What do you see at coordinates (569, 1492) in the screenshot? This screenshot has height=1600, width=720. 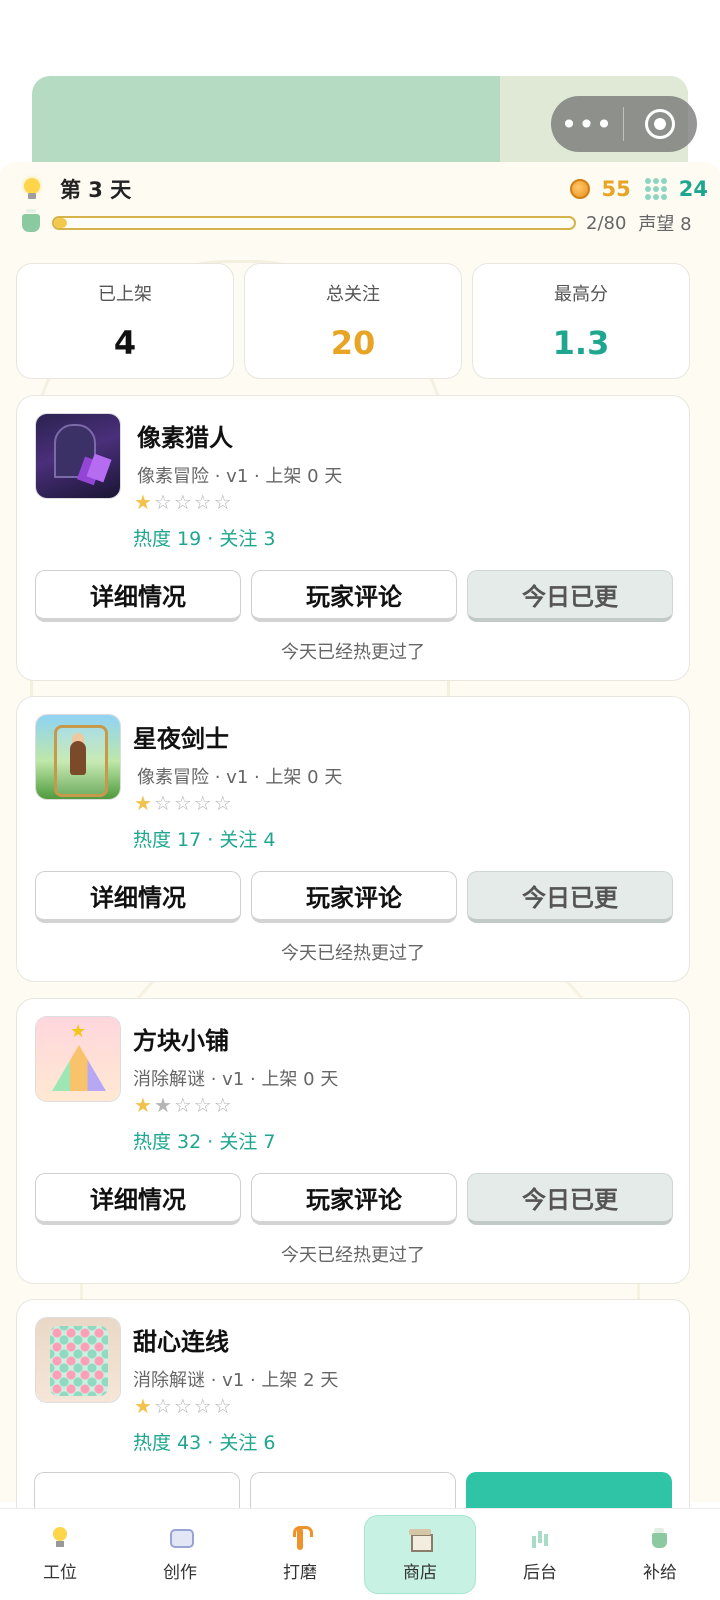 I see `hot-update-button` at bounding box center [569, 1492].